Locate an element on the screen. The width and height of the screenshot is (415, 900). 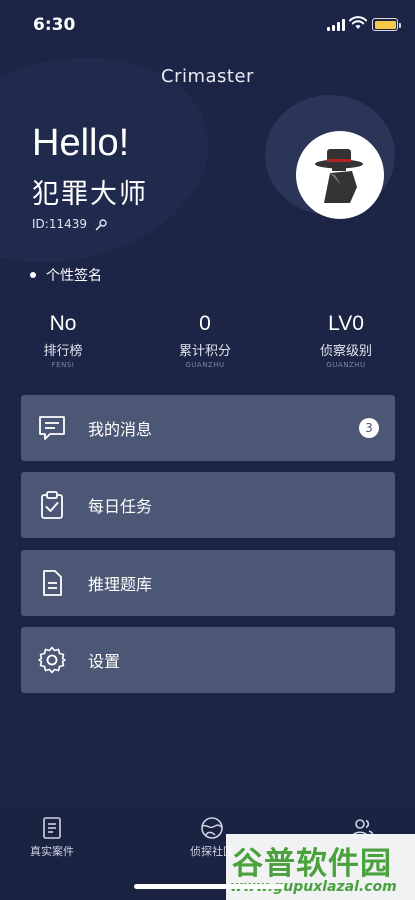
user-id: ID:11439 is located at coordinates (59, 224).